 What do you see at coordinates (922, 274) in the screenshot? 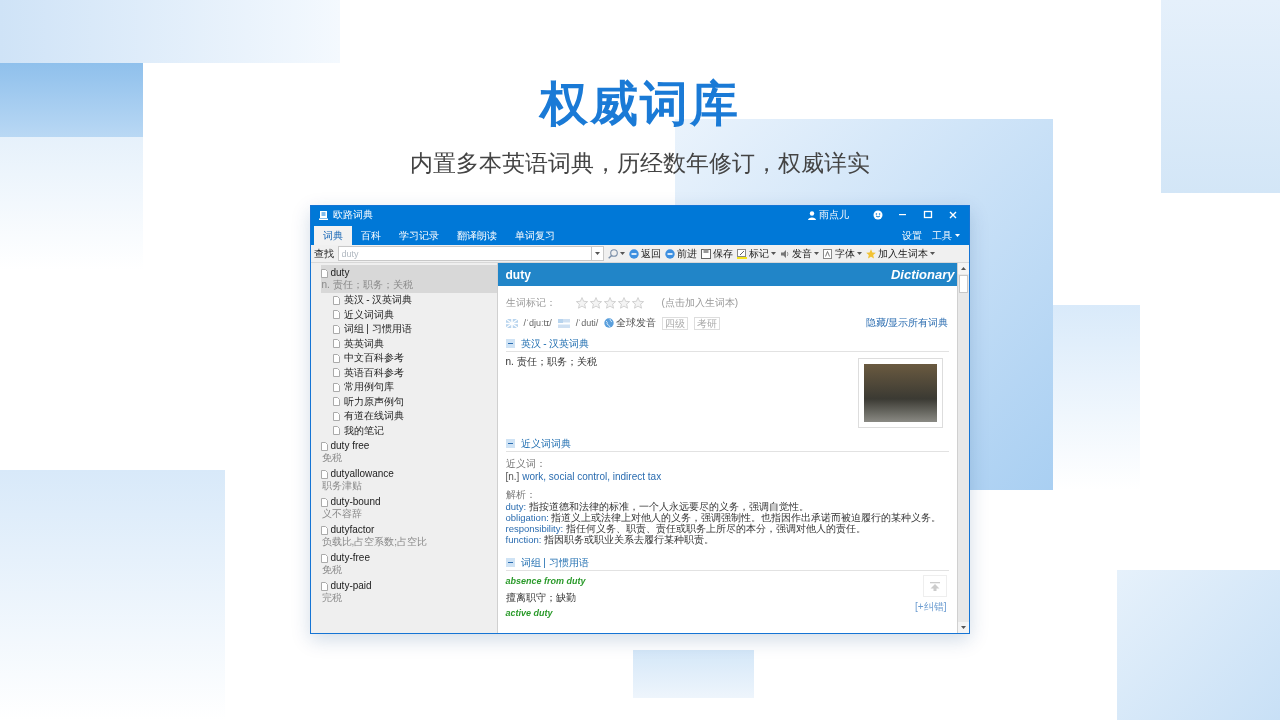
I see `dictionary-label: Dictionary` at bounding box center [922, 274].